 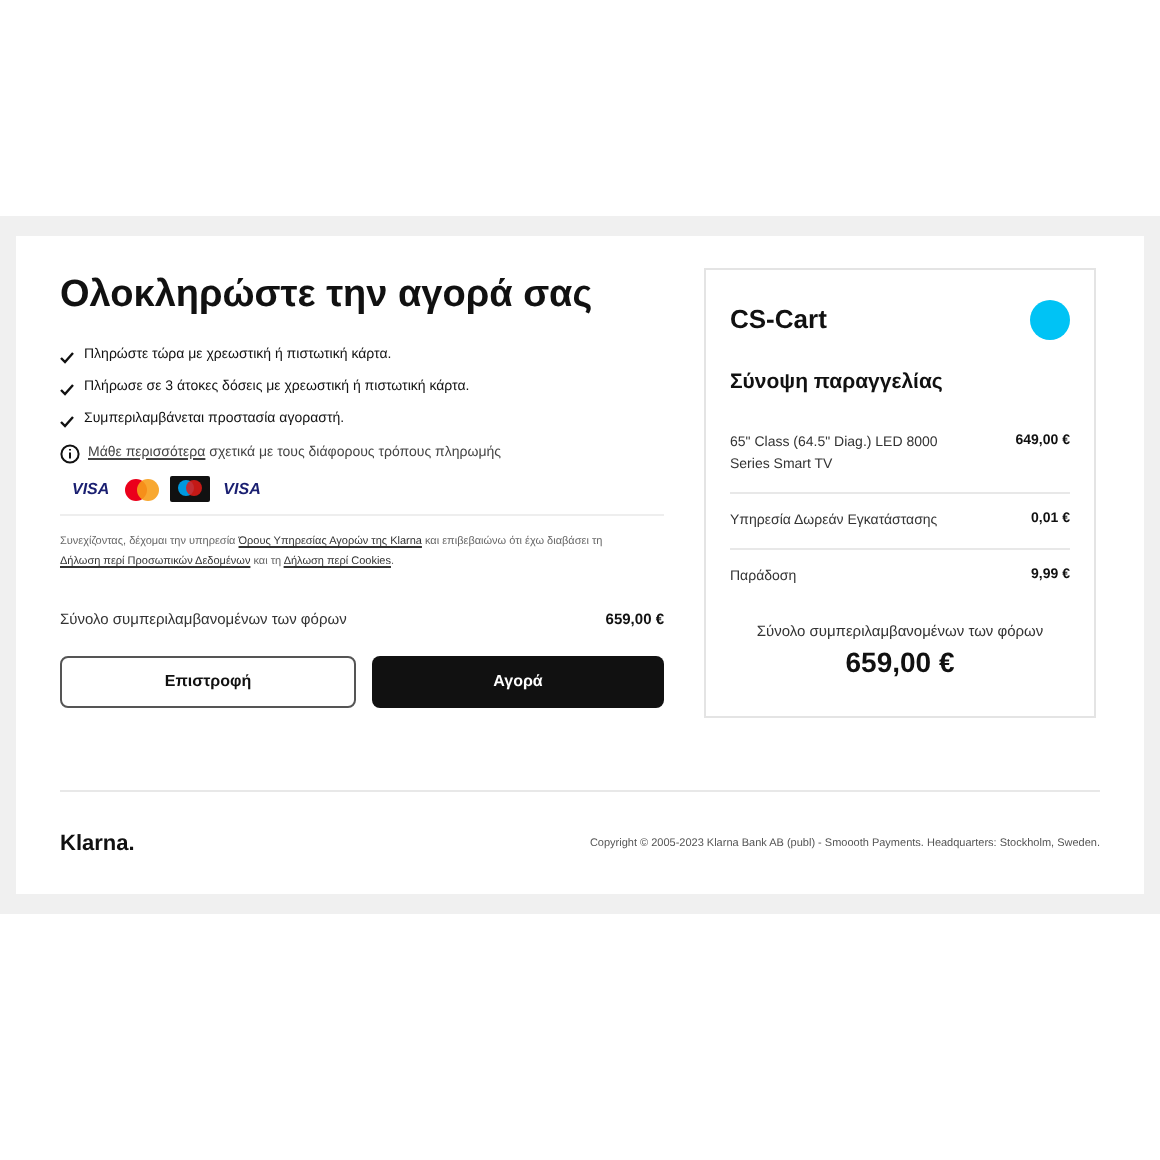 I want to click on buy-button: Αγορά, so click(x=518, y=682).